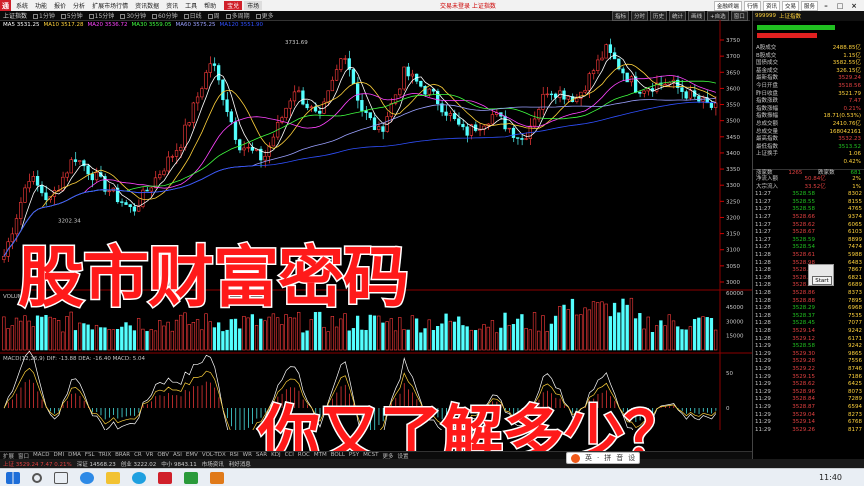 Image resolution: width=864 pixels, height=486 pixels. I want to click on indicator-tab: TRIX, so click(105, 455).